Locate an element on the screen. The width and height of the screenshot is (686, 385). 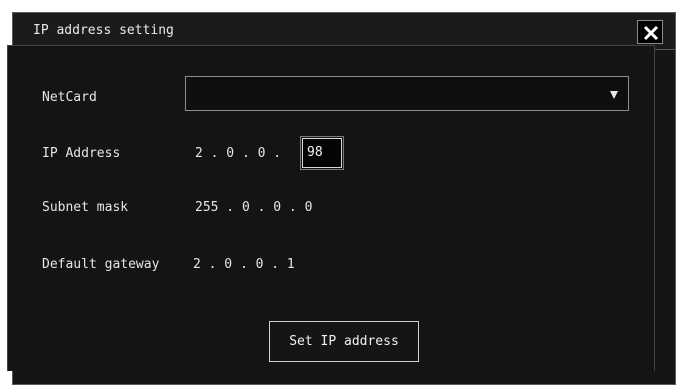
default-gateway-label: Default gateway is located at coordinates (101, 264).